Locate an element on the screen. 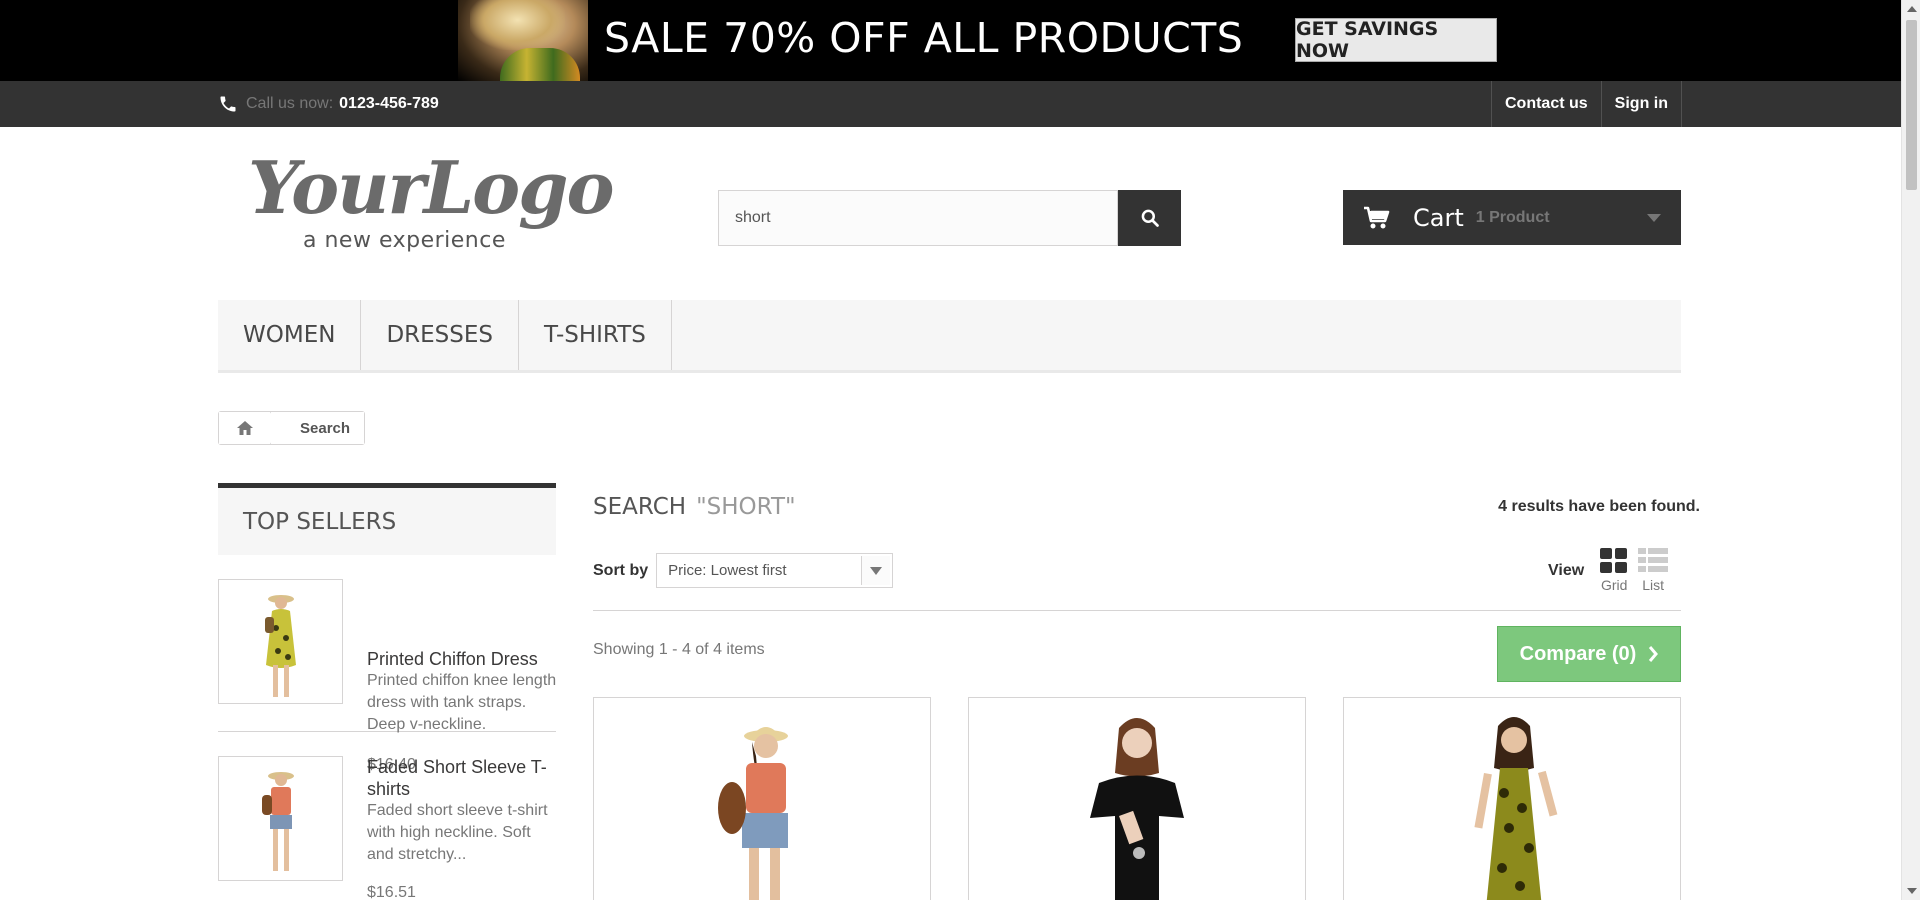 The height and width of the screenshot is (900, 1920). breadcrumb: Search is located at coordinates (292, 428).